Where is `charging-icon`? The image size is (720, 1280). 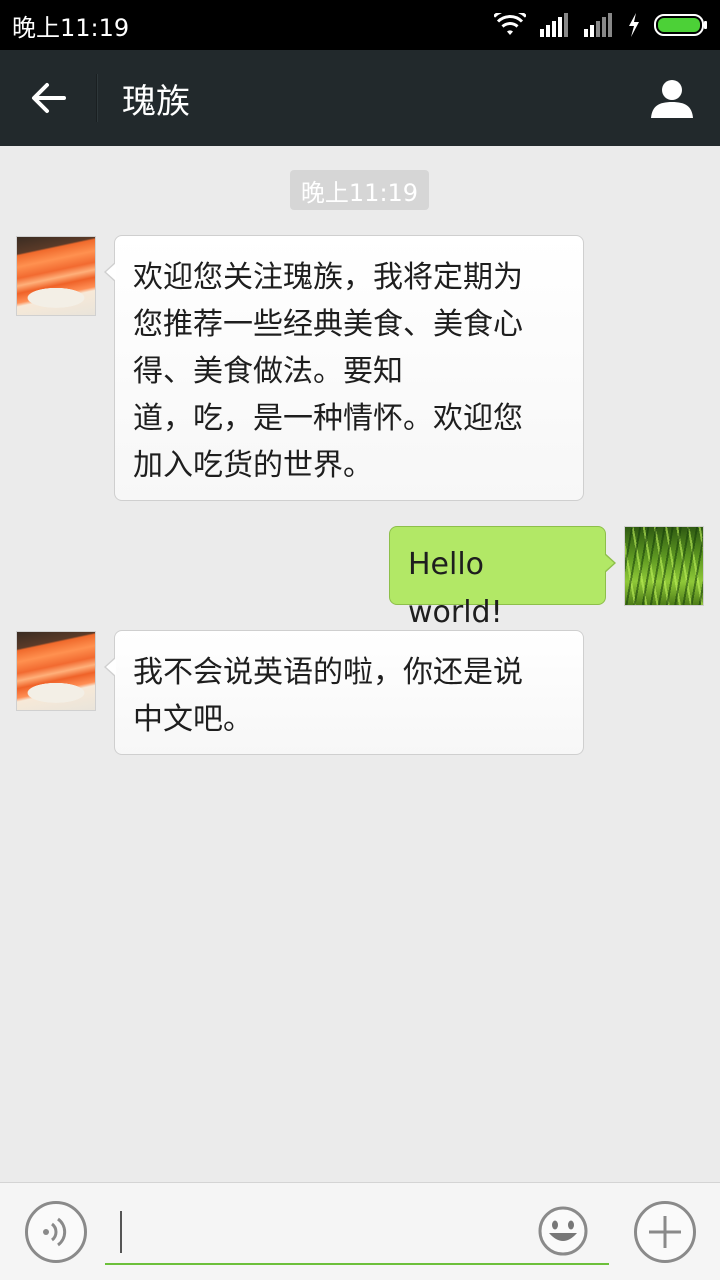 charging-icon is located at coordinates (634, 25).